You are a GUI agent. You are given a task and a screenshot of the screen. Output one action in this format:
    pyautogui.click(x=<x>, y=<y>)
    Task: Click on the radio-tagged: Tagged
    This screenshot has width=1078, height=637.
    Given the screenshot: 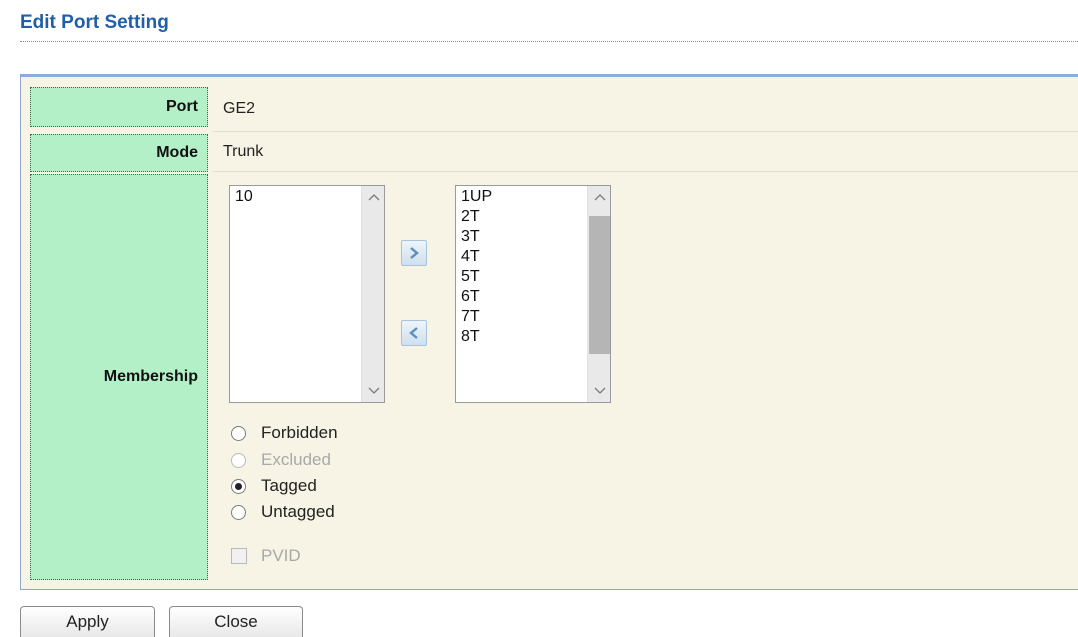 What is the action you would take?
    pyautogui.click(x=274, y=486)
    